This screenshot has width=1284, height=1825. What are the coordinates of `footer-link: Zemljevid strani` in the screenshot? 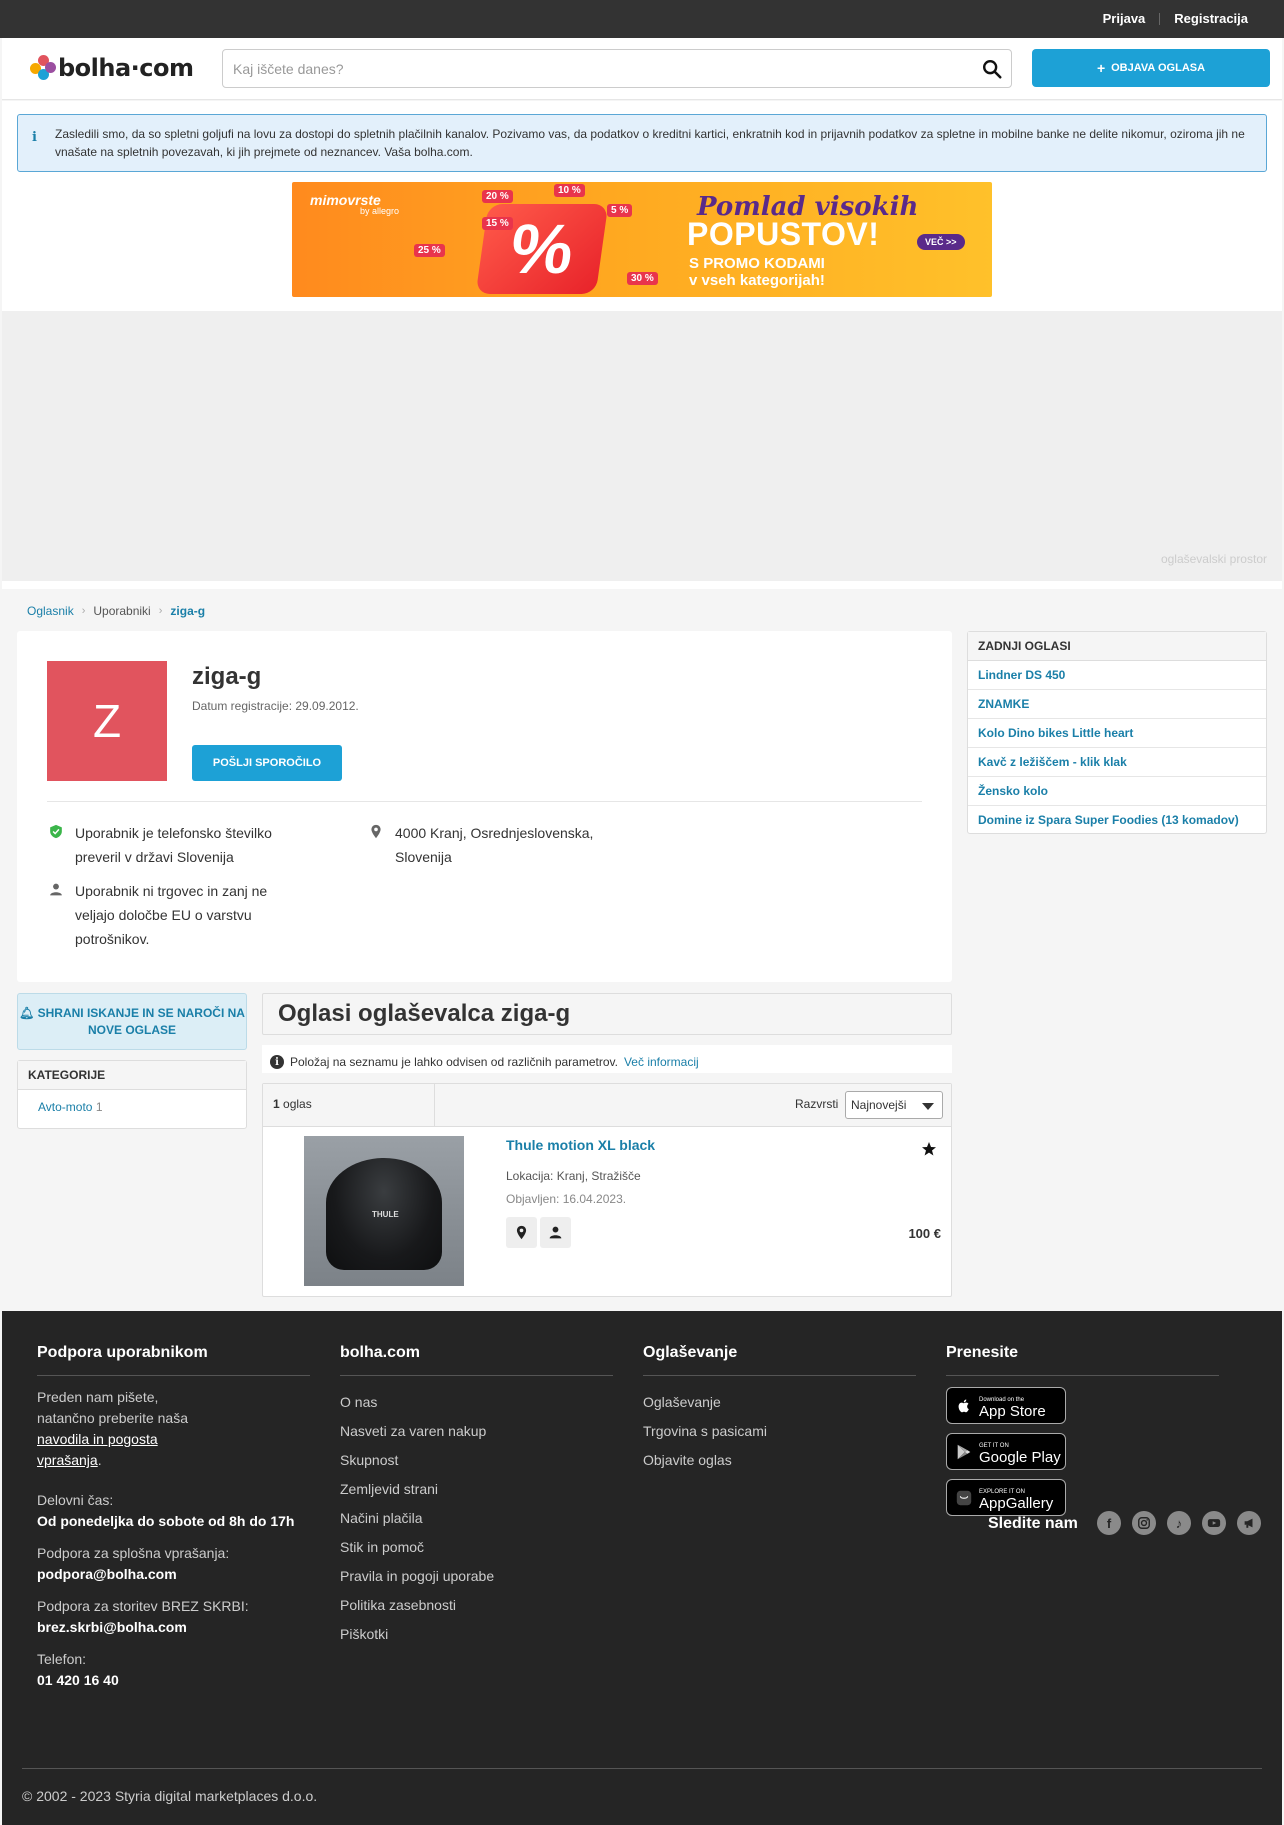 It's located at (476, 1489).